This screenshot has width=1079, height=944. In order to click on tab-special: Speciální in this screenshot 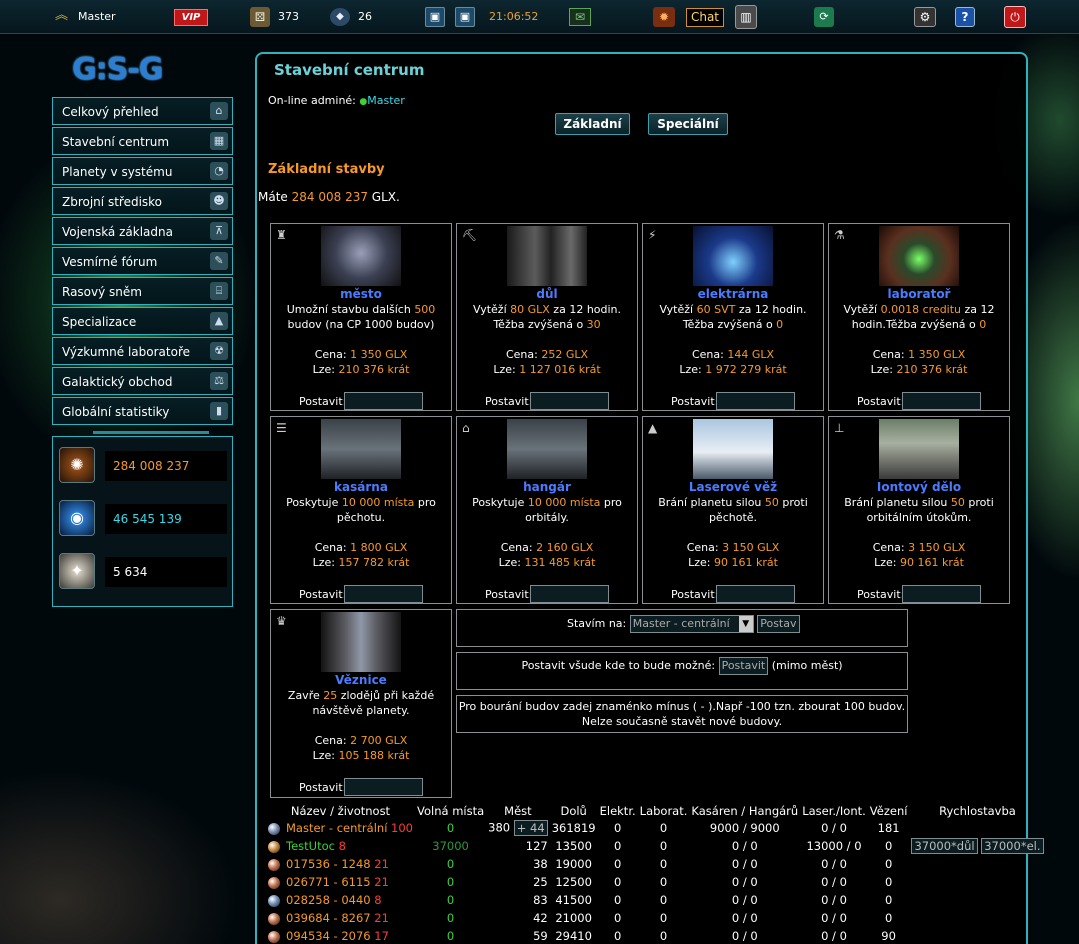, I will do `click(688, 124)`.